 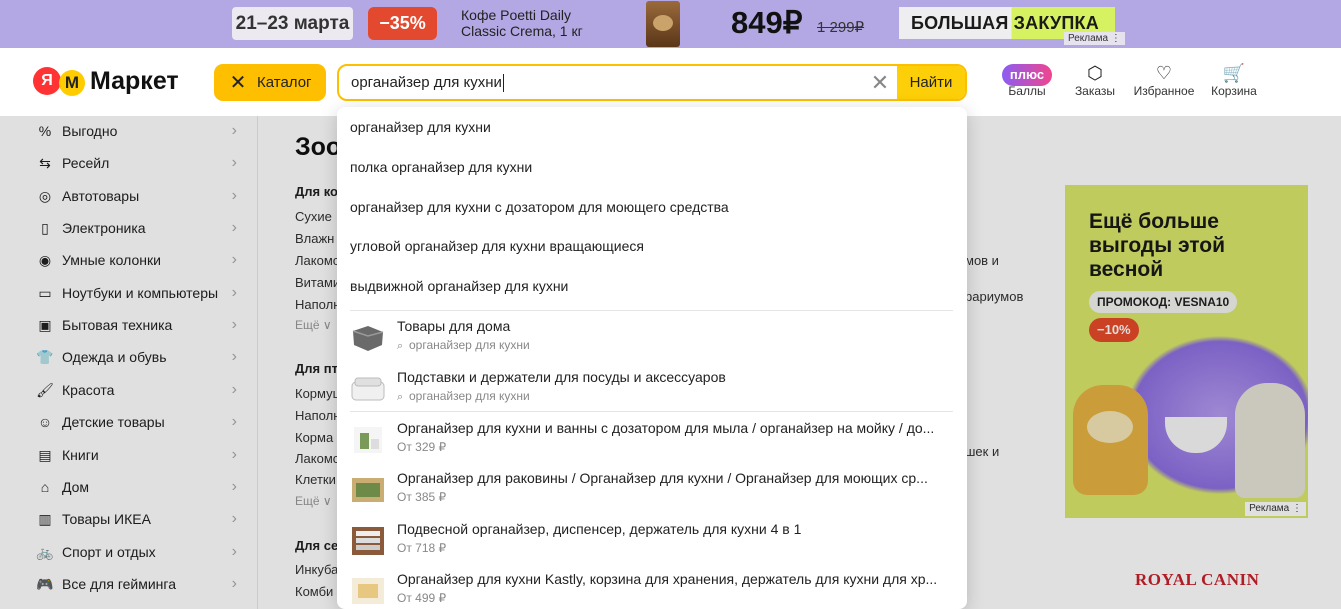 What do you see at coordinates (319, 393) in the screenshot?
I see `group-item: Кормуш` at bounding box center [319, 393].